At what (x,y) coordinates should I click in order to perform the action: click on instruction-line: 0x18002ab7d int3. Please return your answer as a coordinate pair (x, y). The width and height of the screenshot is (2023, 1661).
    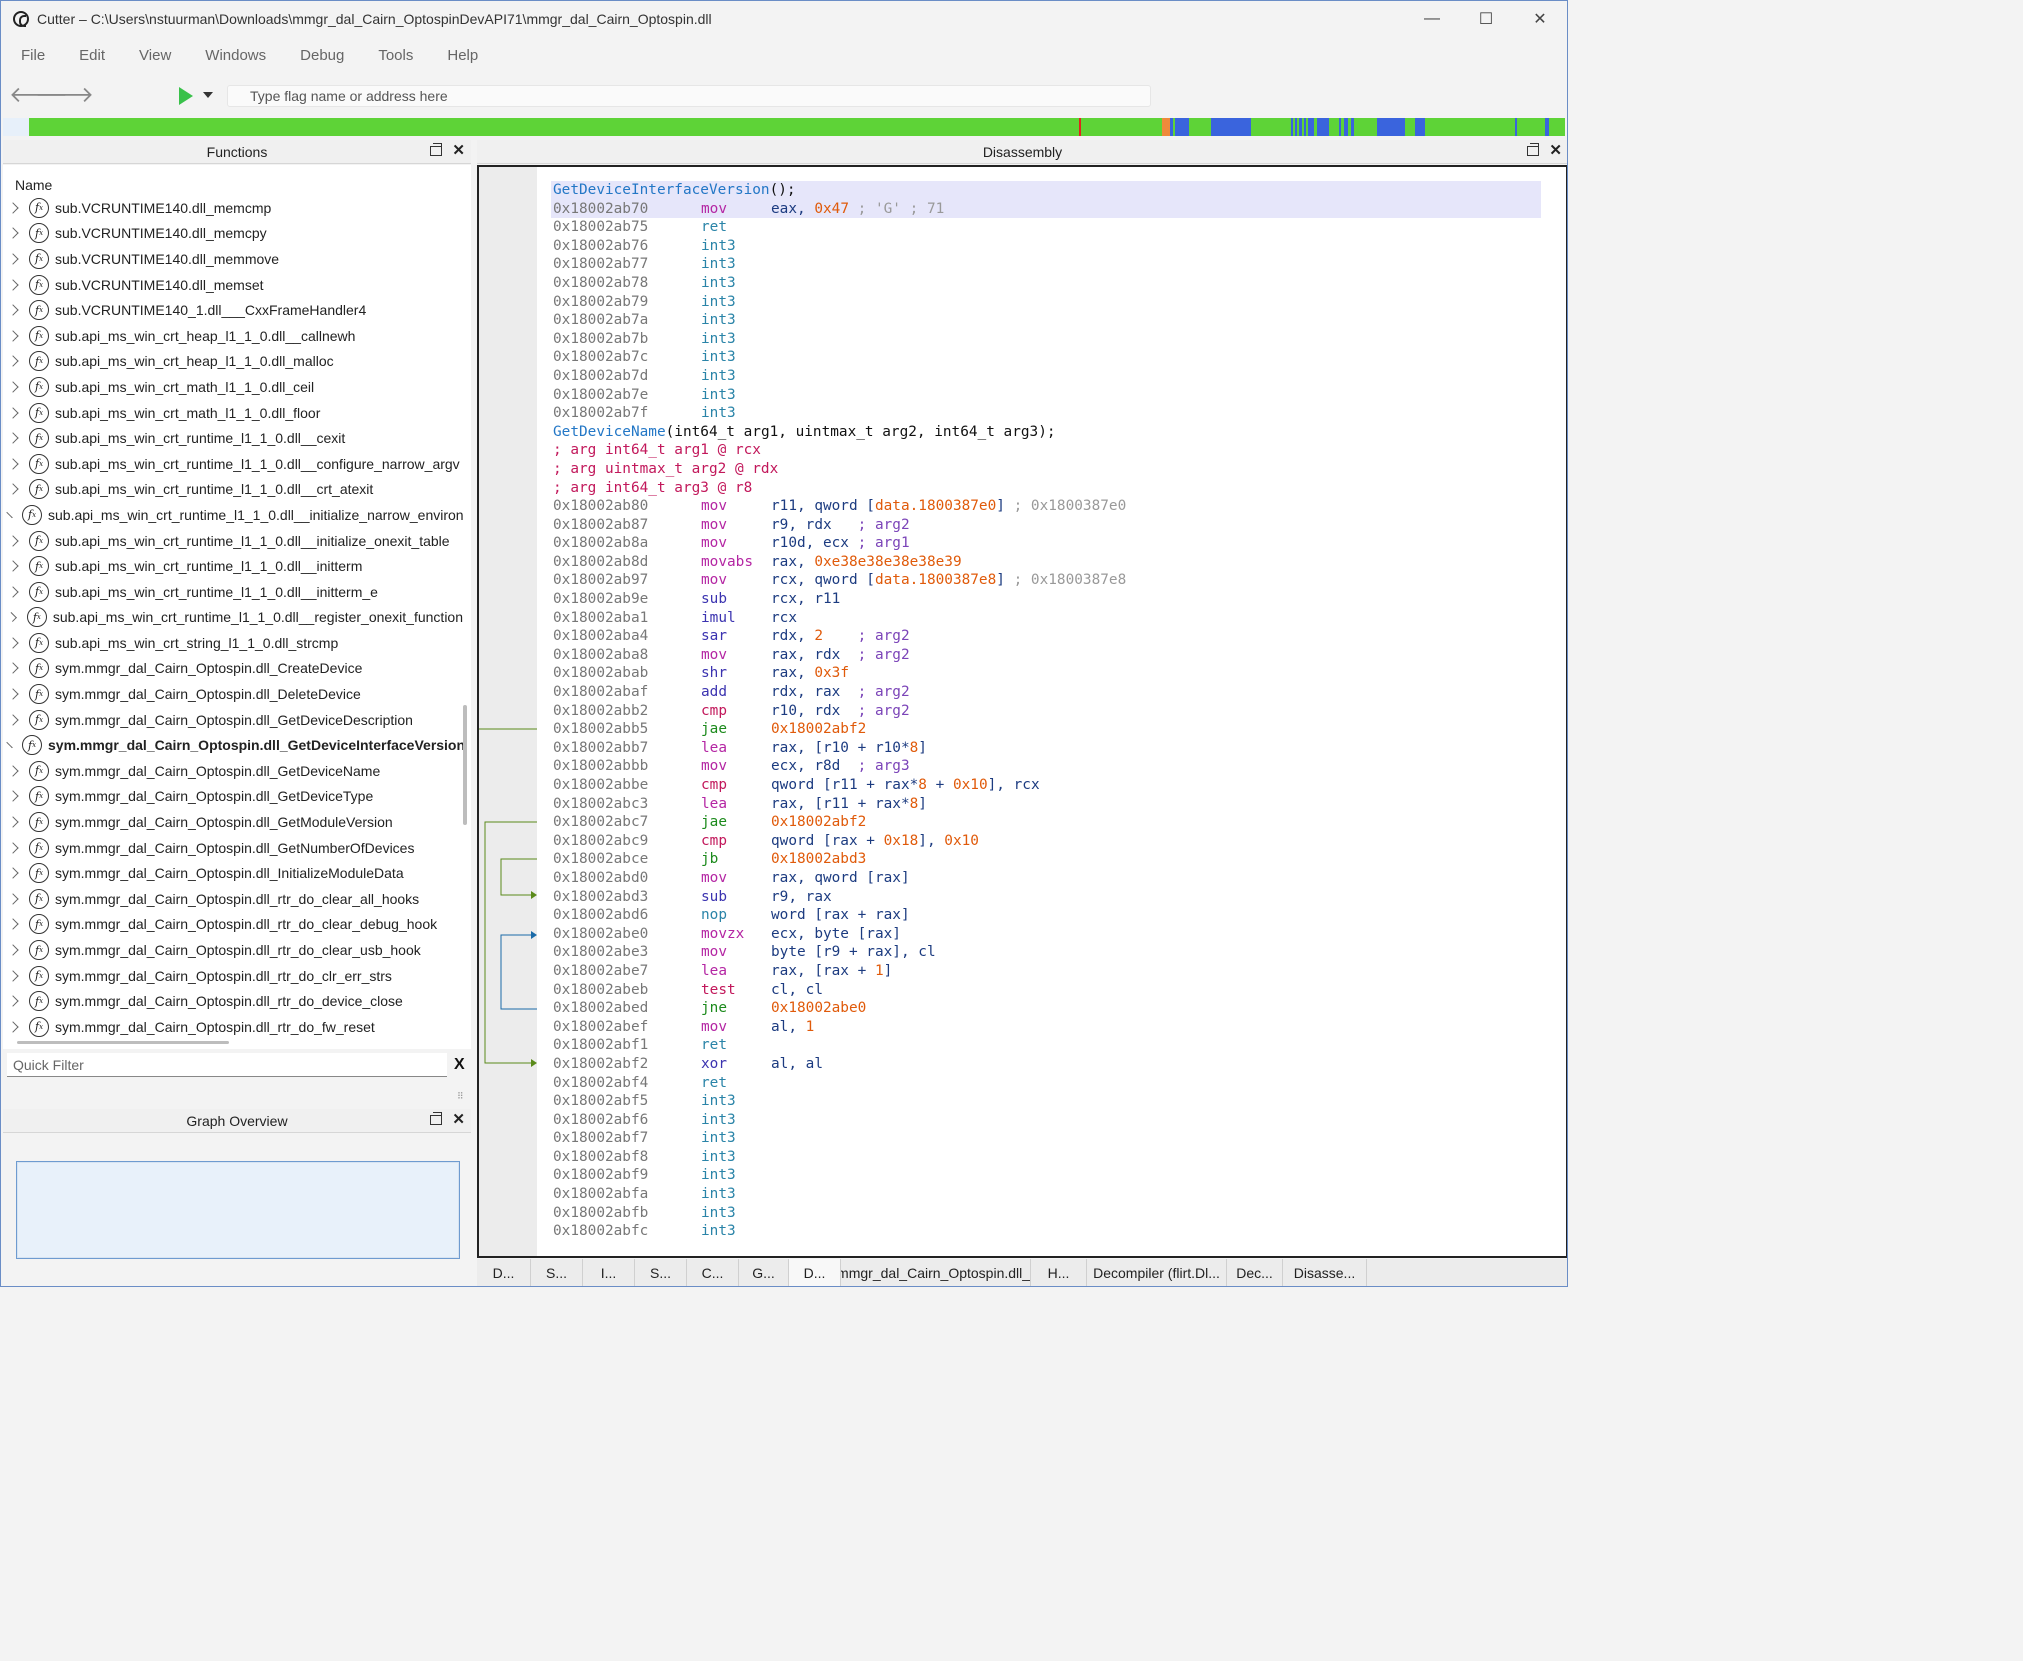
    Looking at the image, I should click on (1053, 376).